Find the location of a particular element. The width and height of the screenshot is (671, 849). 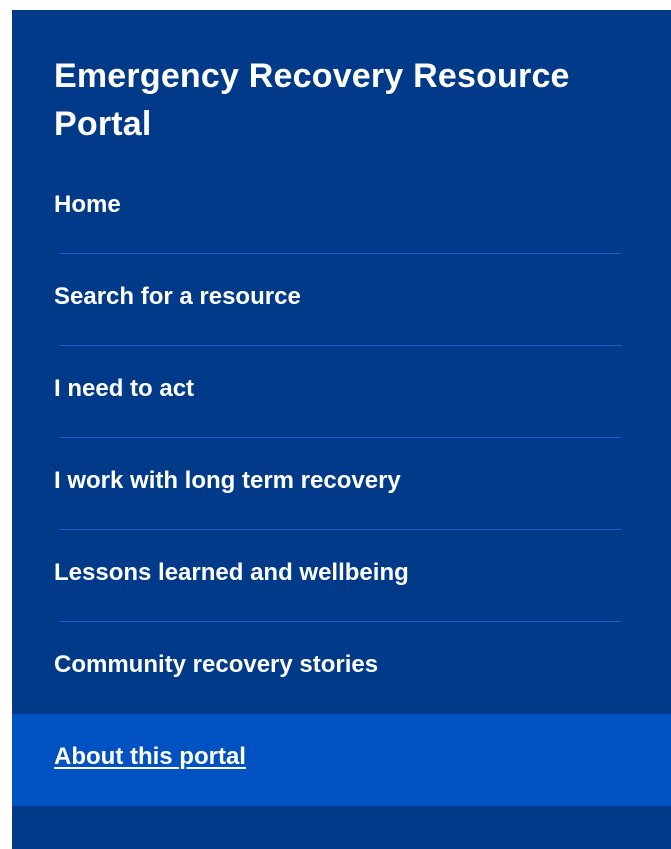

sidebar-item-label: Search for a resource is located at coordinates (166, 297).